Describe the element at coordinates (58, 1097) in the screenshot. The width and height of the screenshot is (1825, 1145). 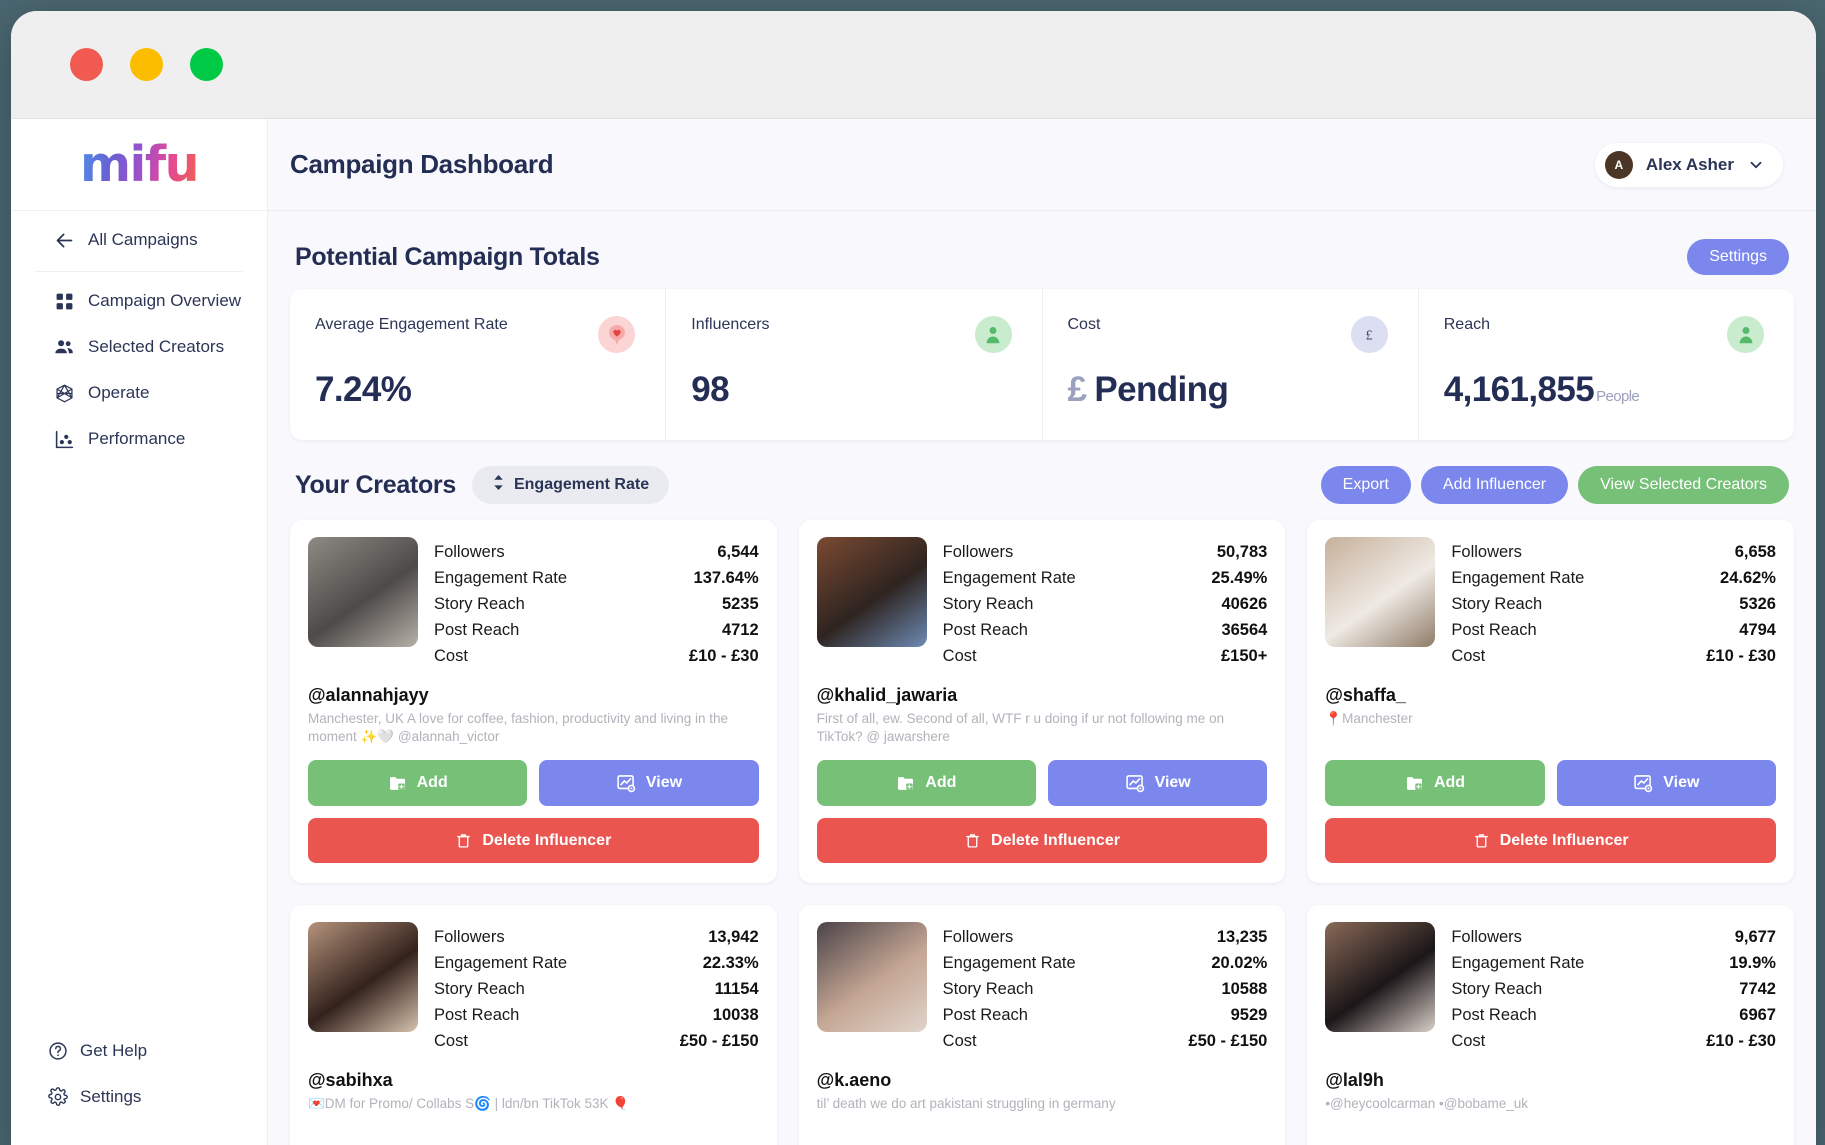
I see `gear-icon` at that location.